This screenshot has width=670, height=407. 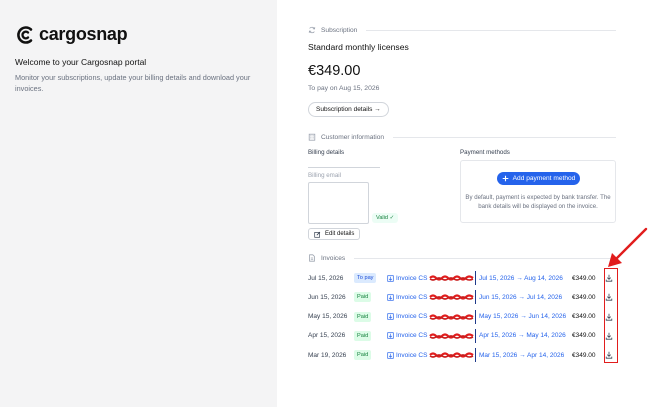 I want to click on invoice-period-link: Mar 15, 2026 → Apr 14, 2026, so click(x=519, y=355).